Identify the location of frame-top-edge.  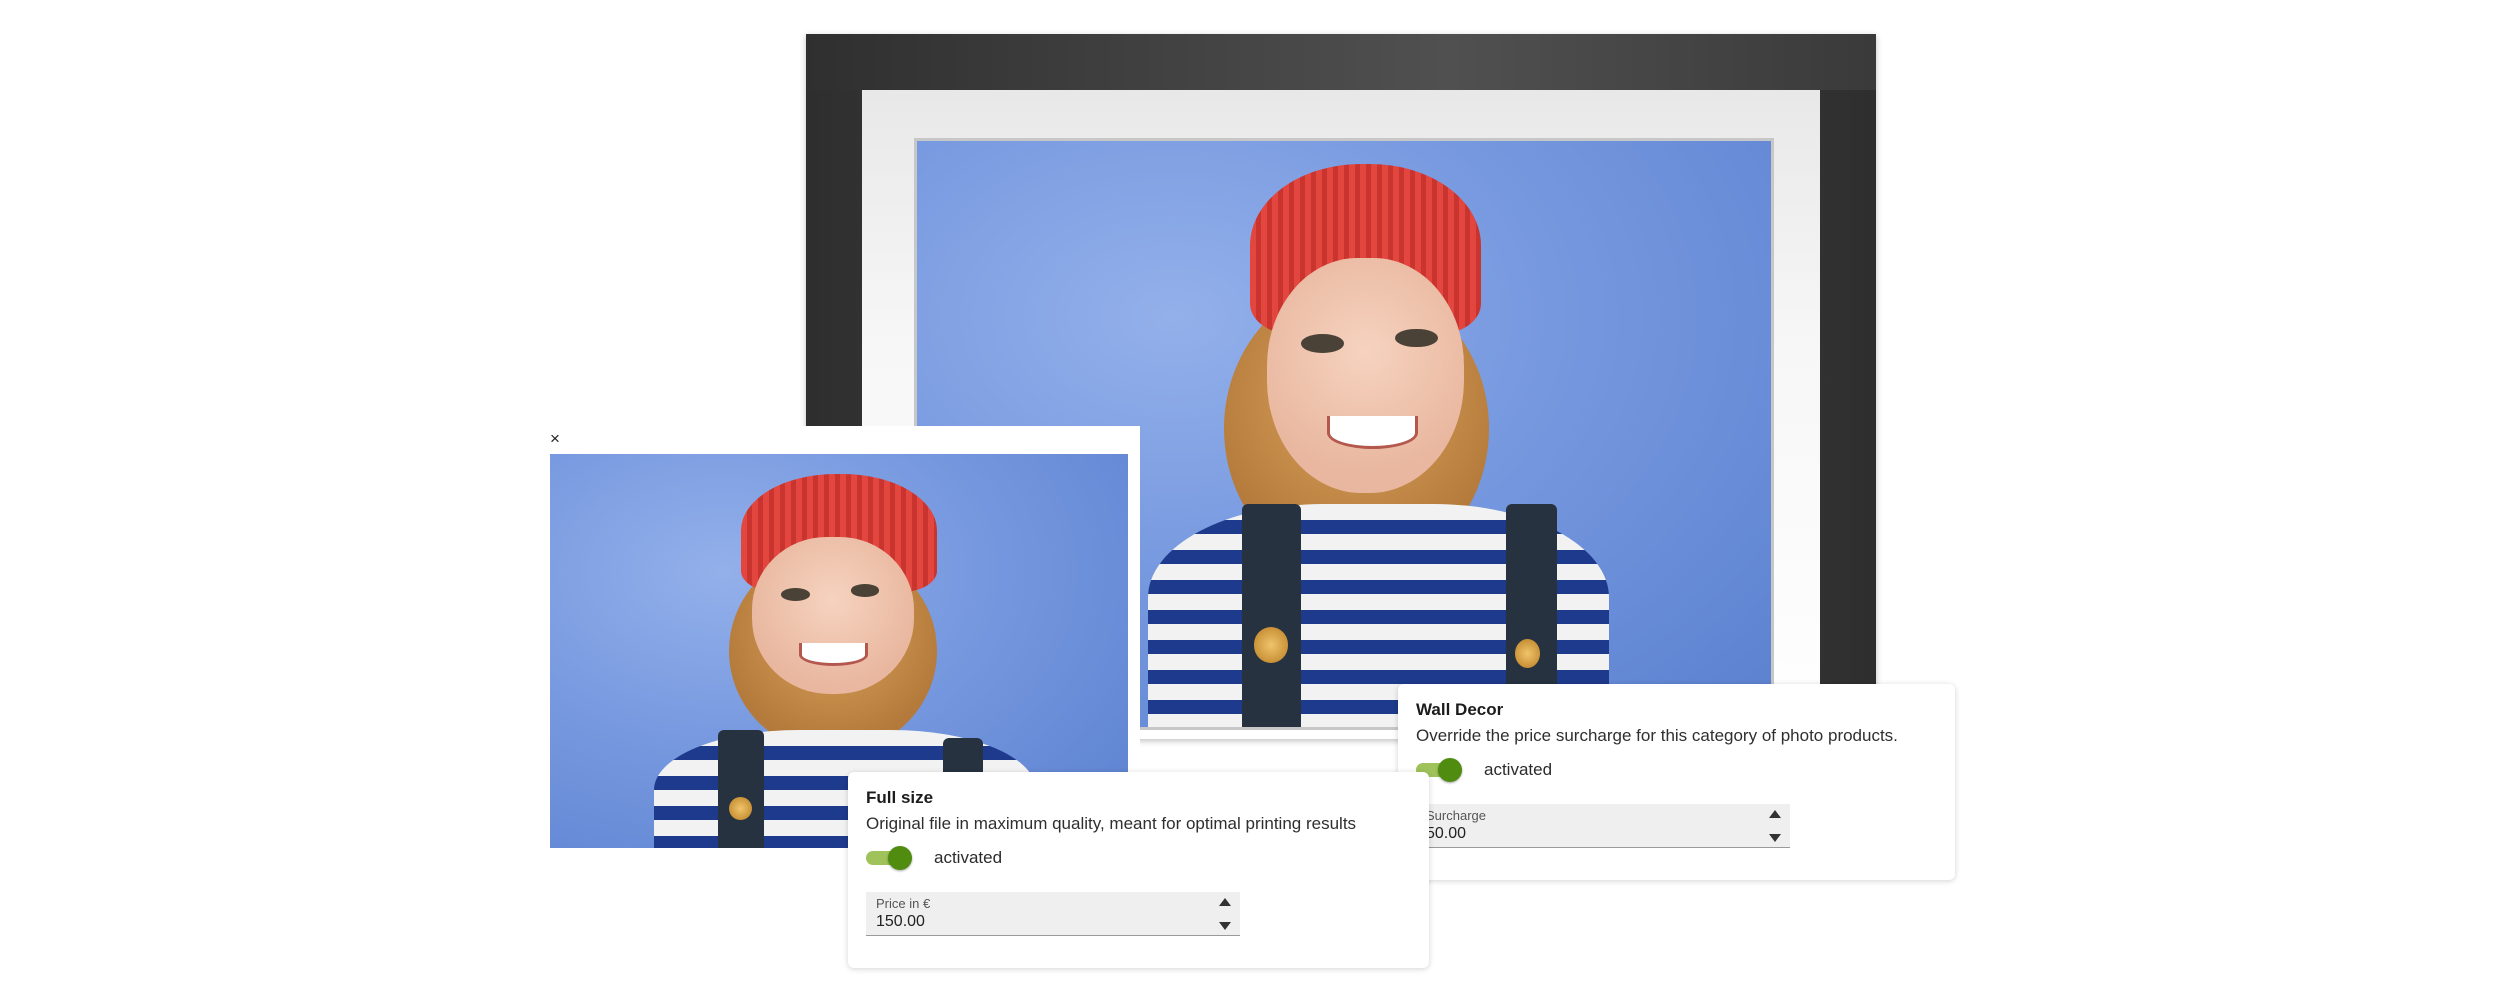
(1341, 62).